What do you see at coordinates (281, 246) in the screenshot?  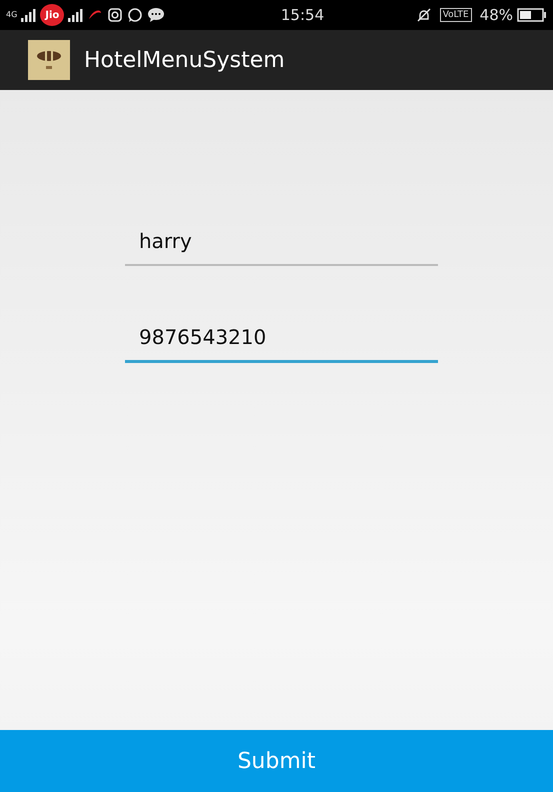 I see `text-field: harry` at bounding box center [281, 246].